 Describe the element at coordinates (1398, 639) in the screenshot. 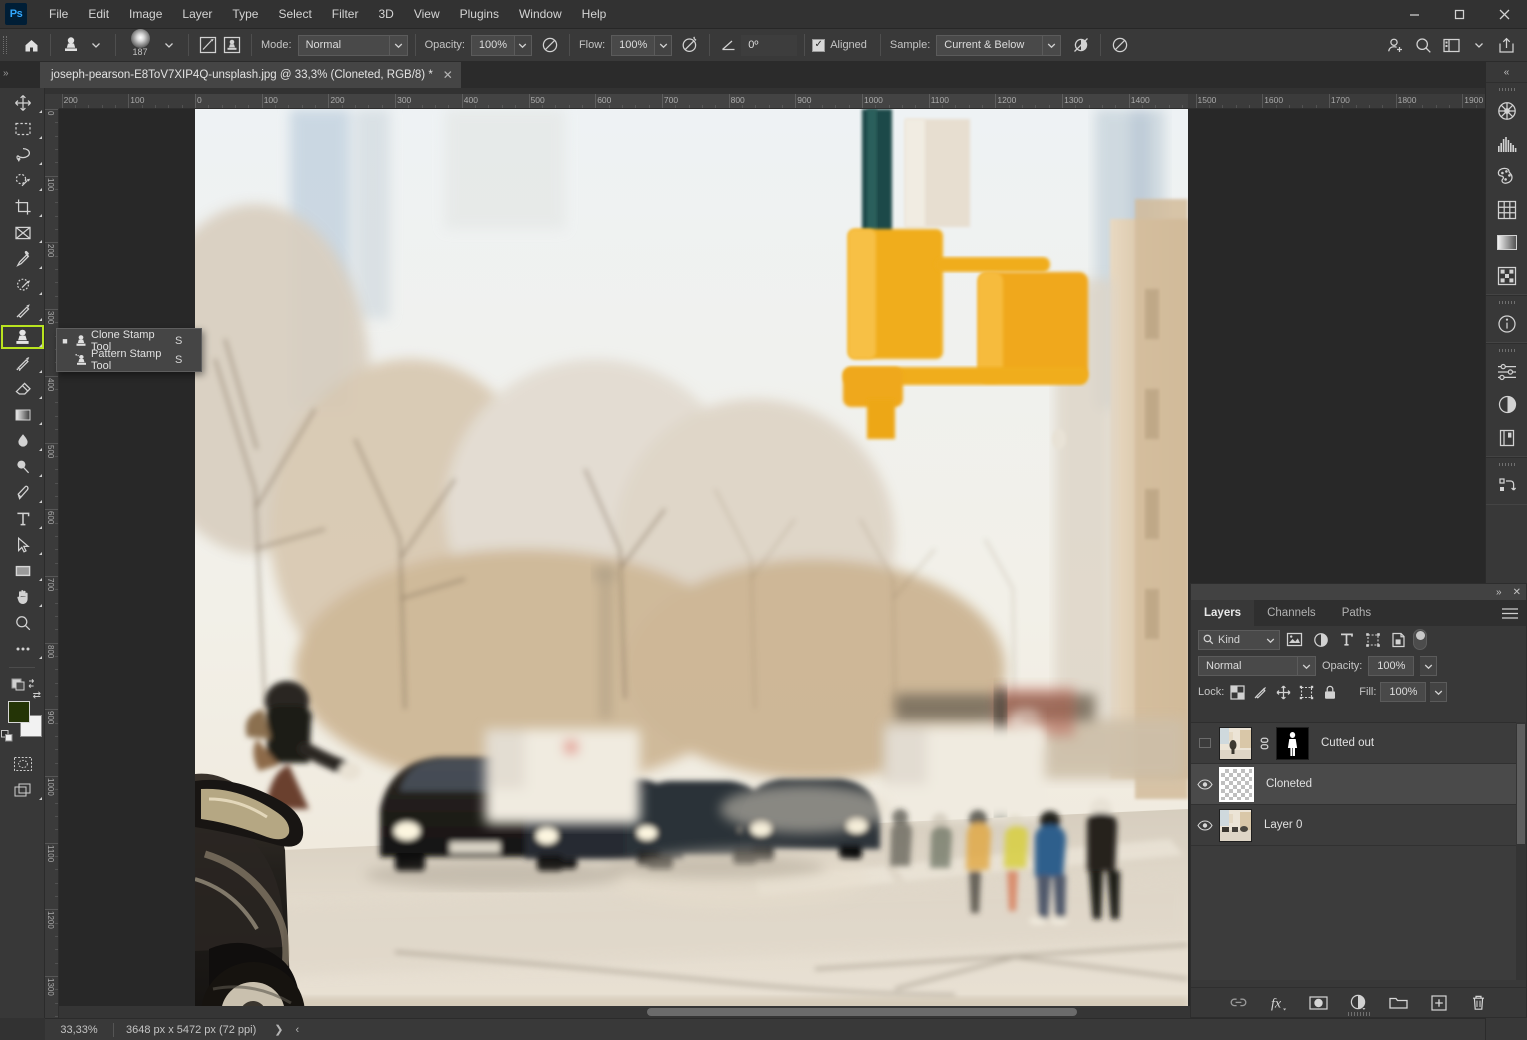

I see `smart-object-icon` at that location.